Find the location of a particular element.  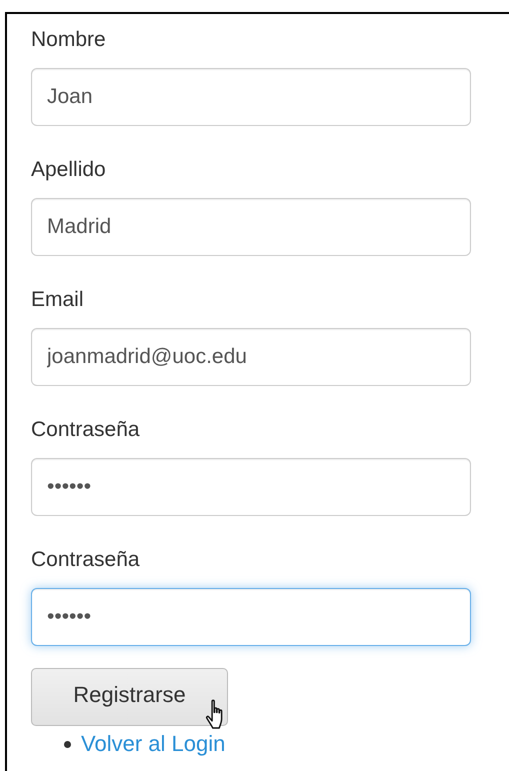

field-label: Email is located at coordinates (57, 300).